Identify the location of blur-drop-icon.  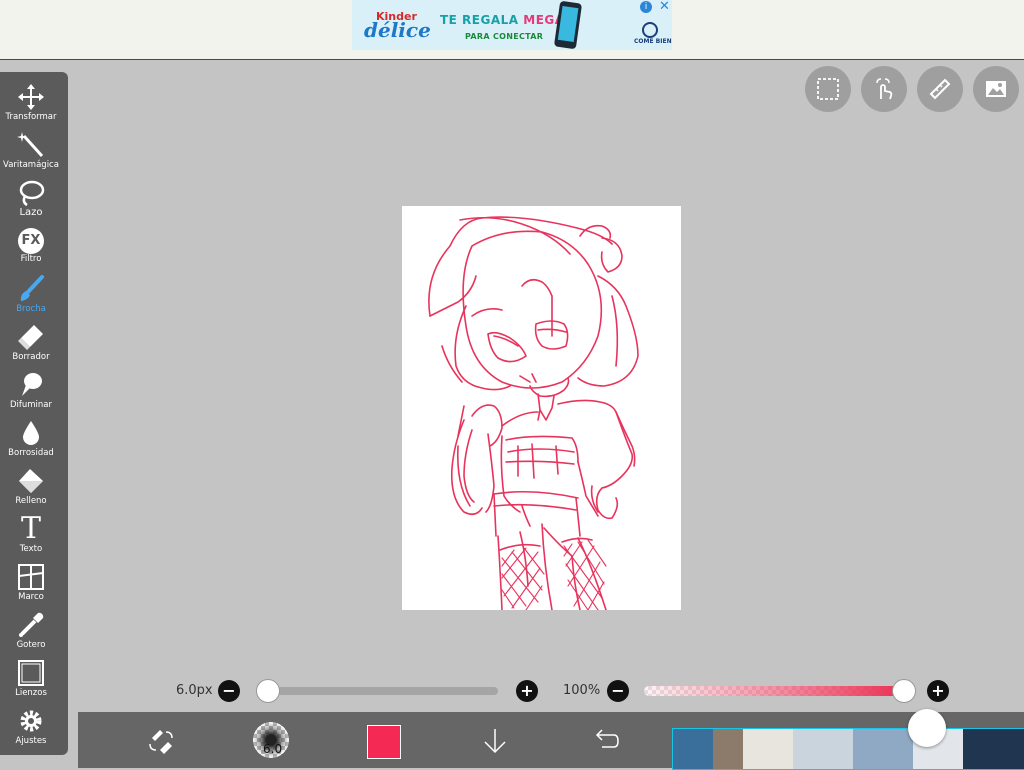
(31, 433).